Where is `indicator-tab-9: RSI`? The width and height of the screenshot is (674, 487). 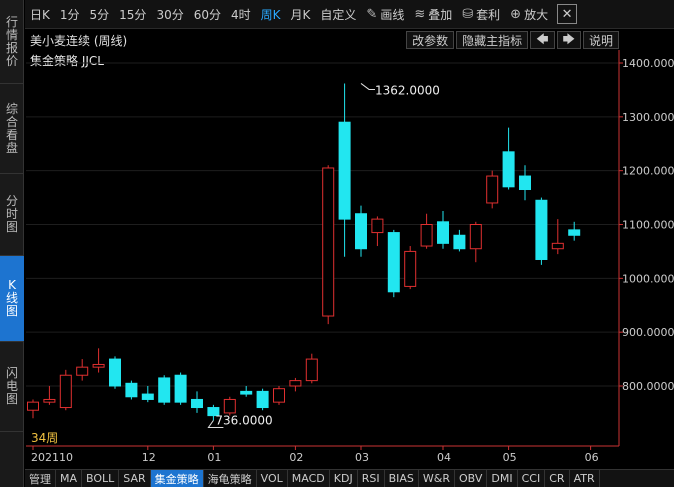 indicator-tab-9: RSI is located at coordinates (371, 478).